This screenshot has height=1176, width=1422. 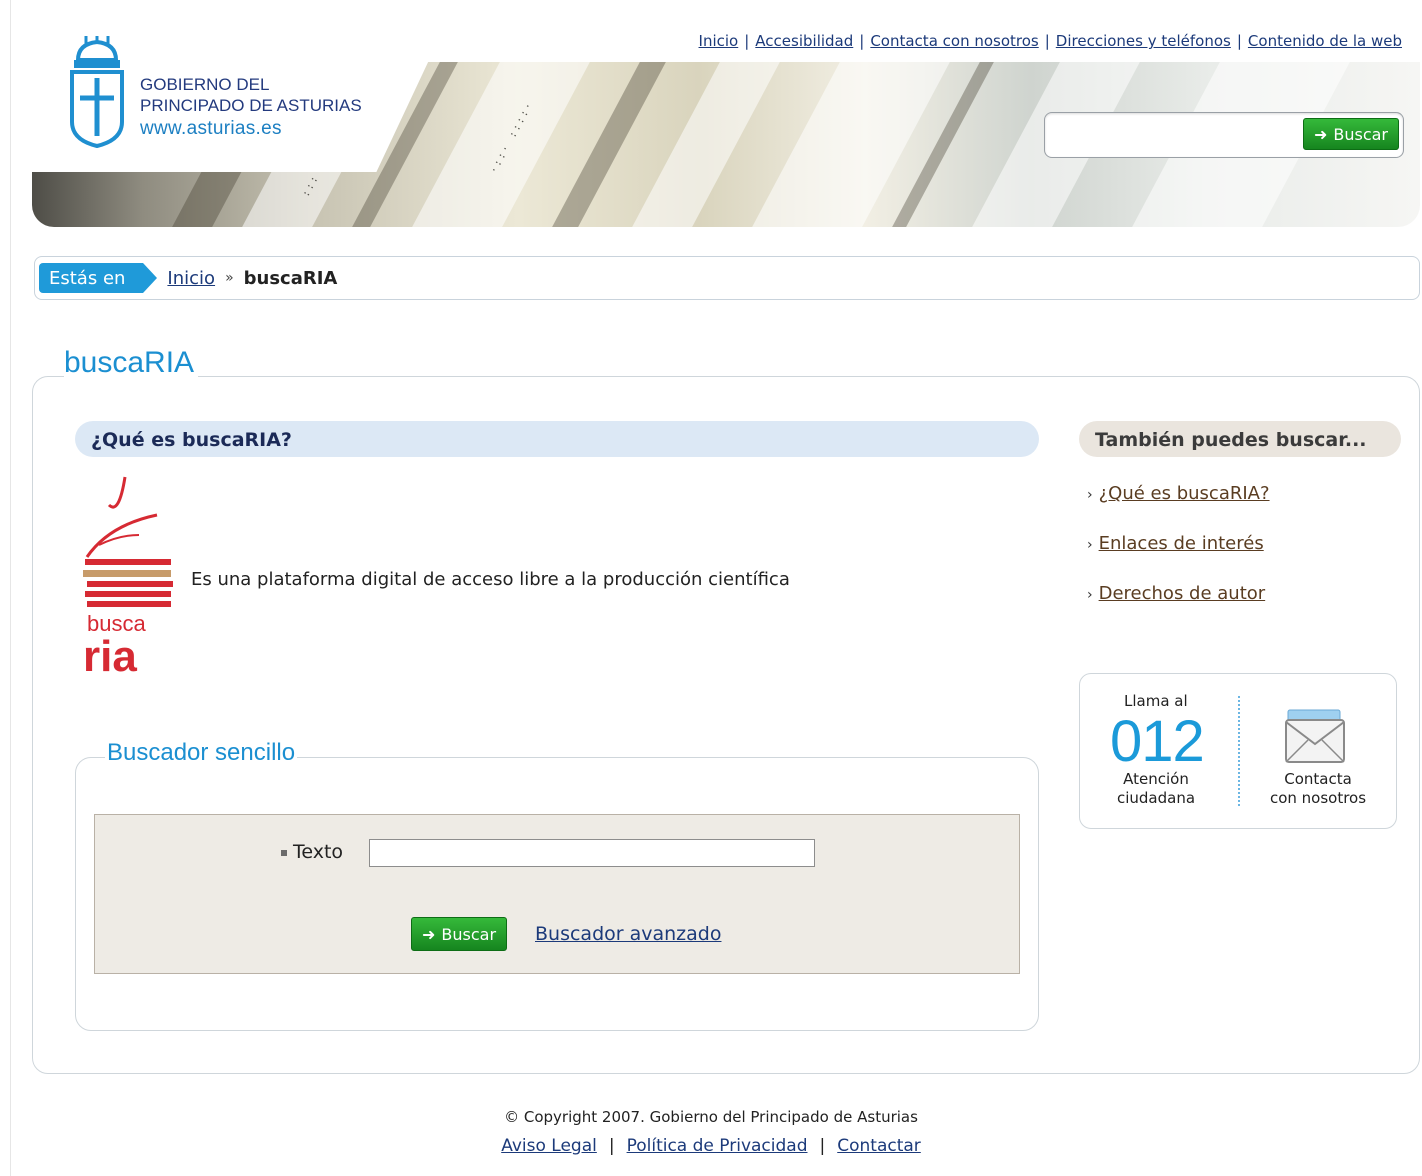 What do you see at coordinates (1360, 134) in the screenshot?
I see `header-search-button-label: Buscar` at bounding box center [1360, 134].